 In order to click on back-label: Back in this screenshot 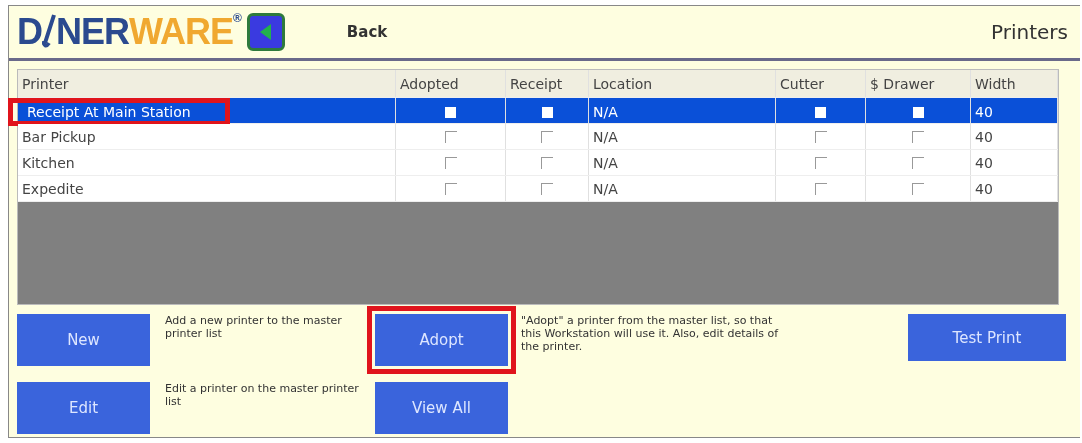, I will do `click(367, 32)`.